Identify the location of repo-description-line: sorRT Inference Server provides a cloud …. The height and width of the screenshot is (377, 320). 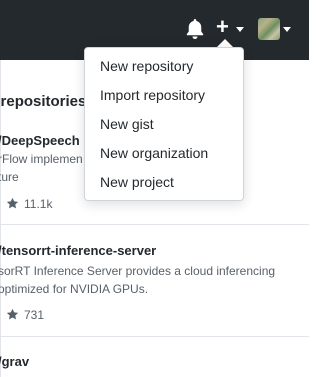
(138, 271).